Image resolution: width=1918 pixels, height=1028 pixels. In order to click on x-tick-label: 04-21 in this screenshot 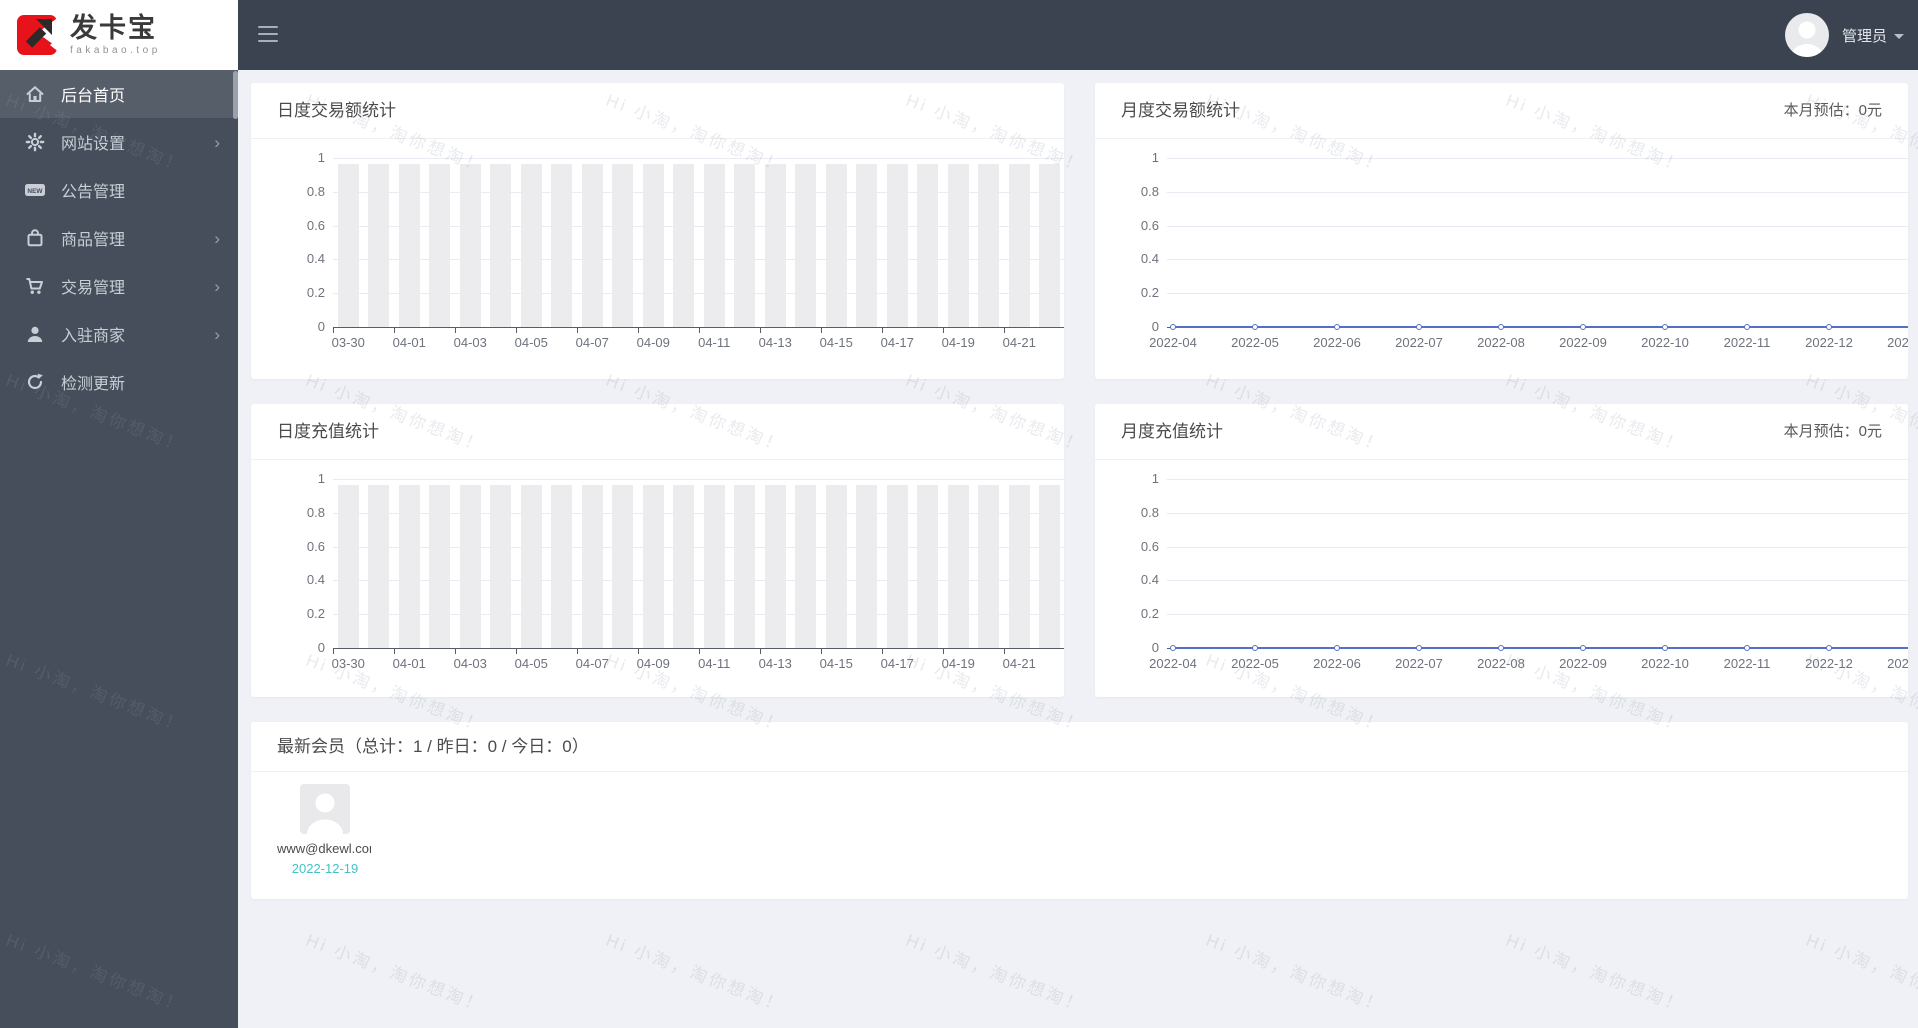, I will do `click(1019, 342)`.